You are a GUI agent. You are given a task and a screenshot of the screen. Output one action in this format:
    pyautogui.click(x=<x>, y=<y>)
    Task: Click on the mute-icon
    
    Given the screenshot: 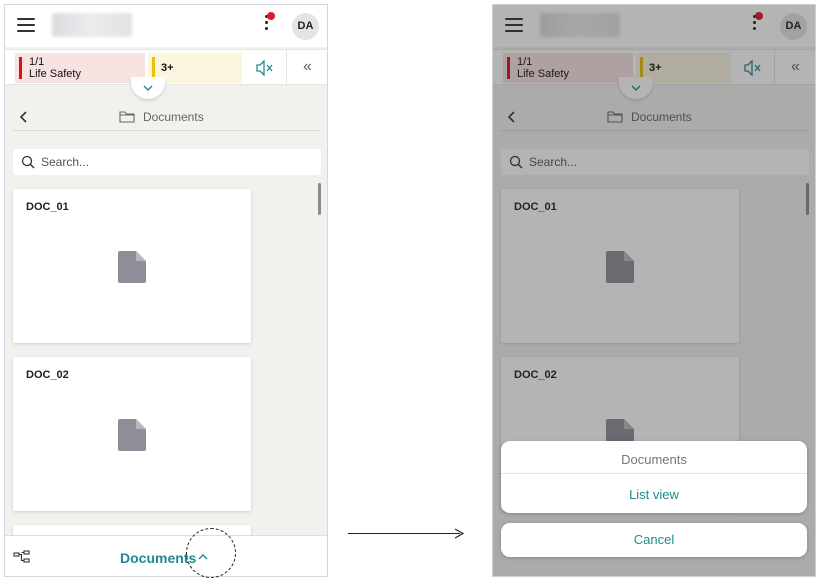 What is the action you would take?
    pyautogui.click(x=264, y=68)
    